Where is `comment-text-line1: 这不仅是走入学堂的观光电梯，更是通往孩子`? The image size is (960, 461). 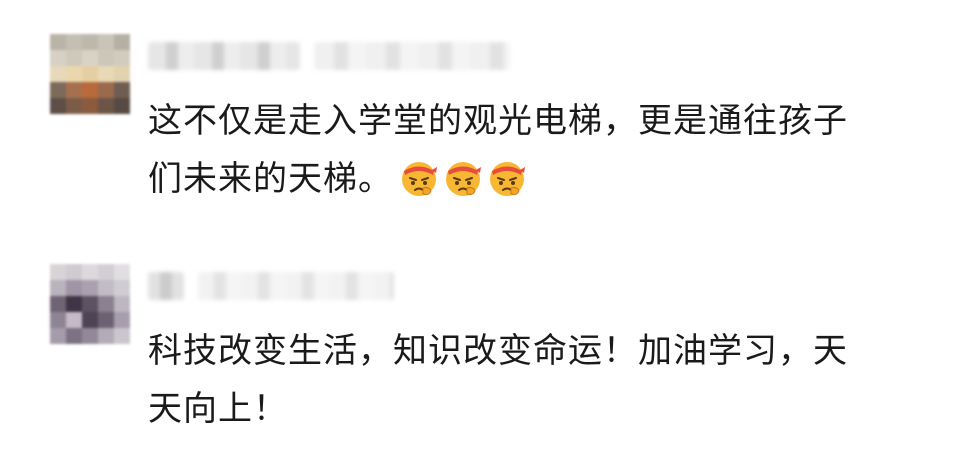 comment-text-line1: 这不仅是走入学堂的观光电梯，更是通往孩子 is located at coordinates (498, 121).